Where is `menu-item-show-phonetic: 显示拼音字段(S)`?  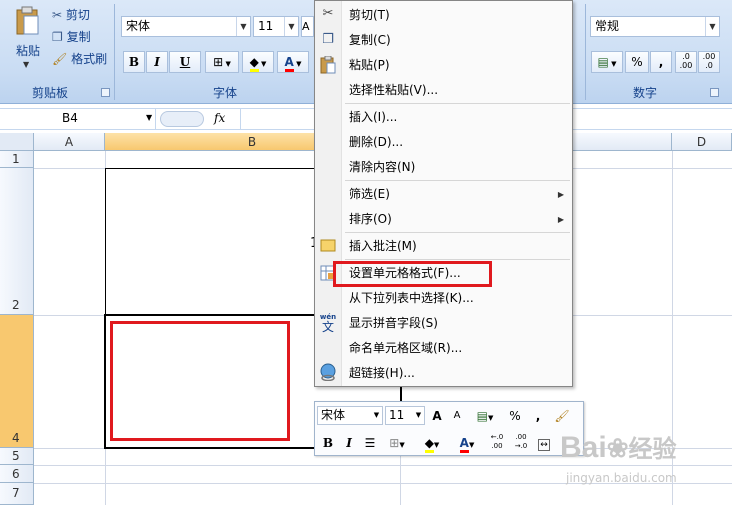
menu-item-show-phonetic: 显示拼音字段(S) is located at coordinates (457, 323).